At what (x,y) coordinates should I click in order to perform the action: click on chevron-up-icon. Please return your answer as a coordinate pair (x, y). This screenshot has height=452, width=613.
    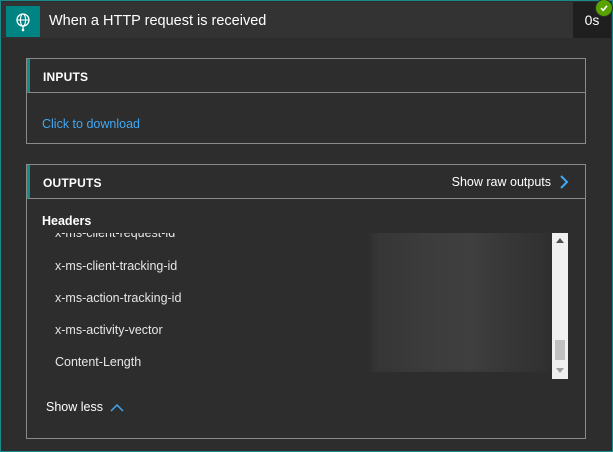
    Looking at the image, I should click on (117, 407).